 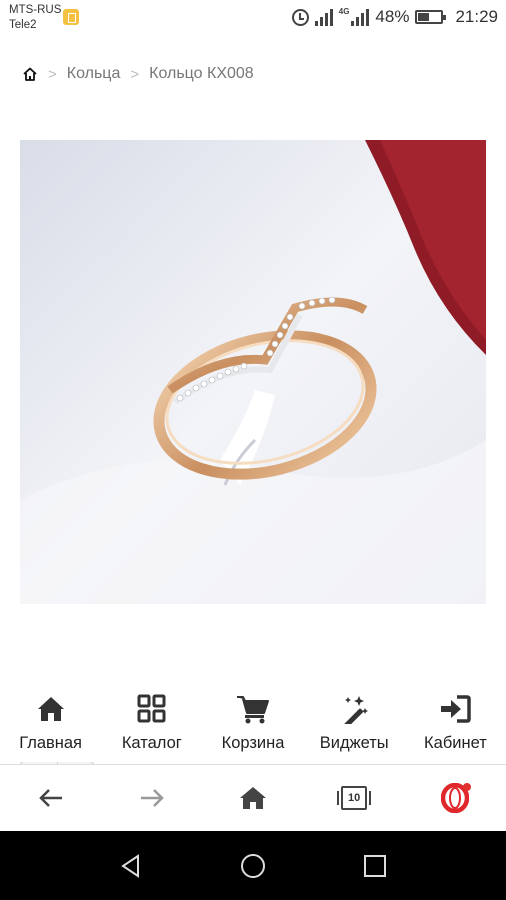 What do you see at coordinates (253, 18) in the screenshot?
I see `status-bar: MTS-RUS Tele2 4G 48% 21:29` at bounding box center [253, 18].